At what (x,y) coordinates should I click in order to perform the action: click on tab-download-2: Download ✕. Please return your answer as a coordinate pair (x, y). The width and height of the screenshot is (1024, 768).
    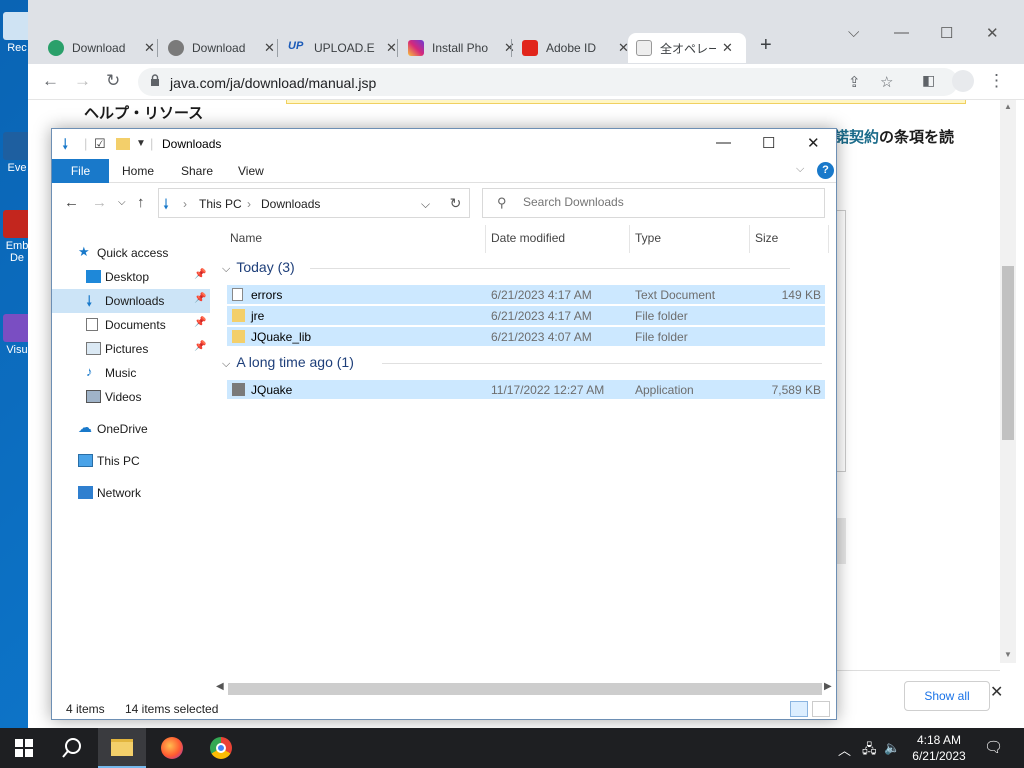
    Looking at the image, I should click on (221, 48).